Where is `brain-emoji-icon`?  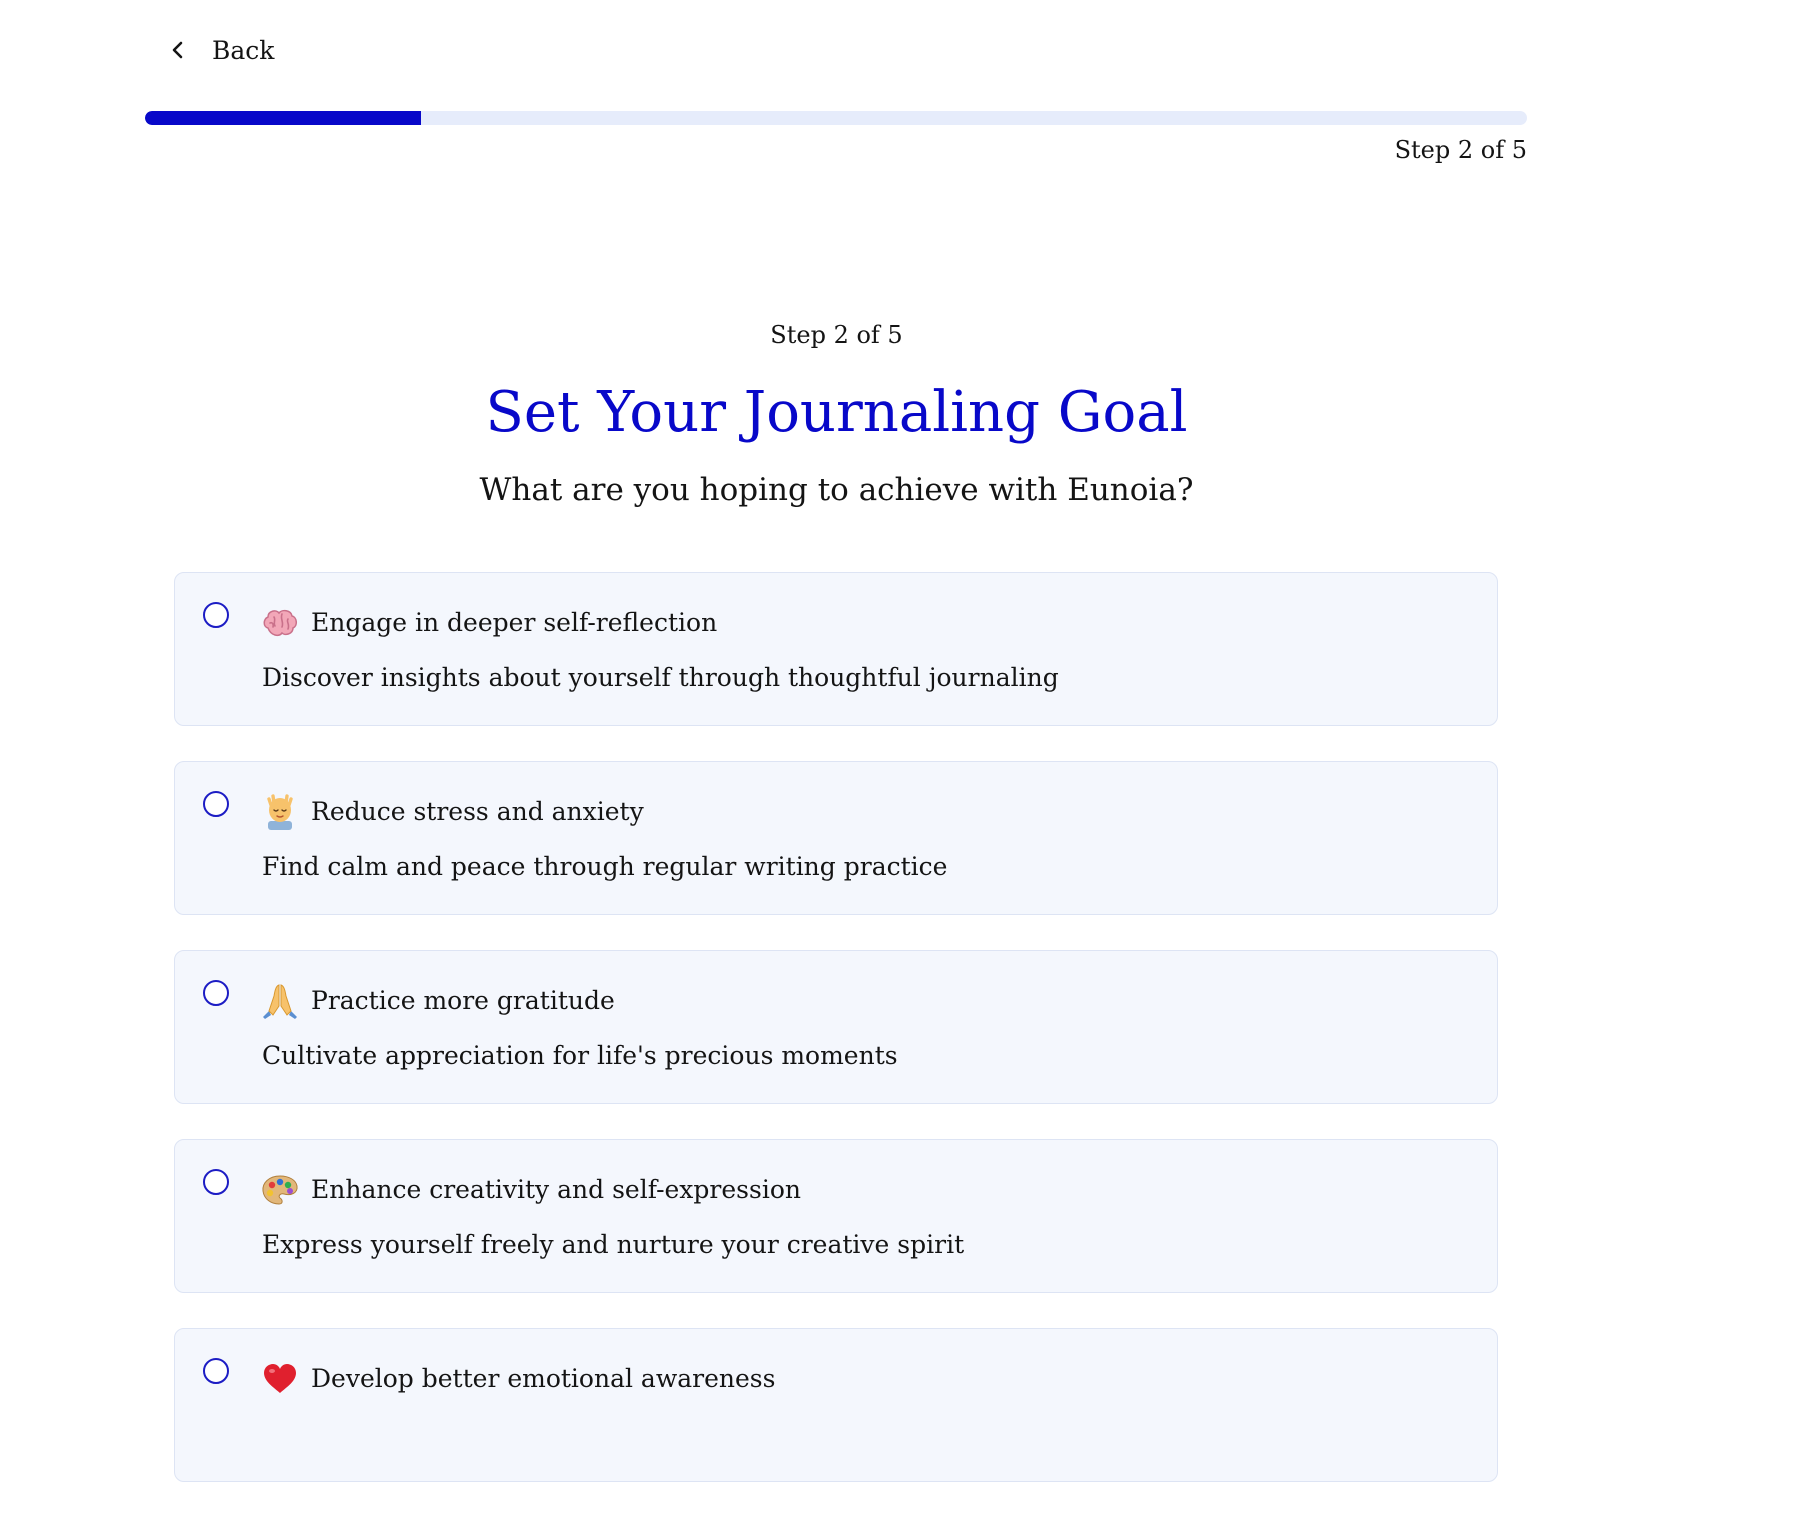
brain-emoji-icon is located at coordinates (280, 623).